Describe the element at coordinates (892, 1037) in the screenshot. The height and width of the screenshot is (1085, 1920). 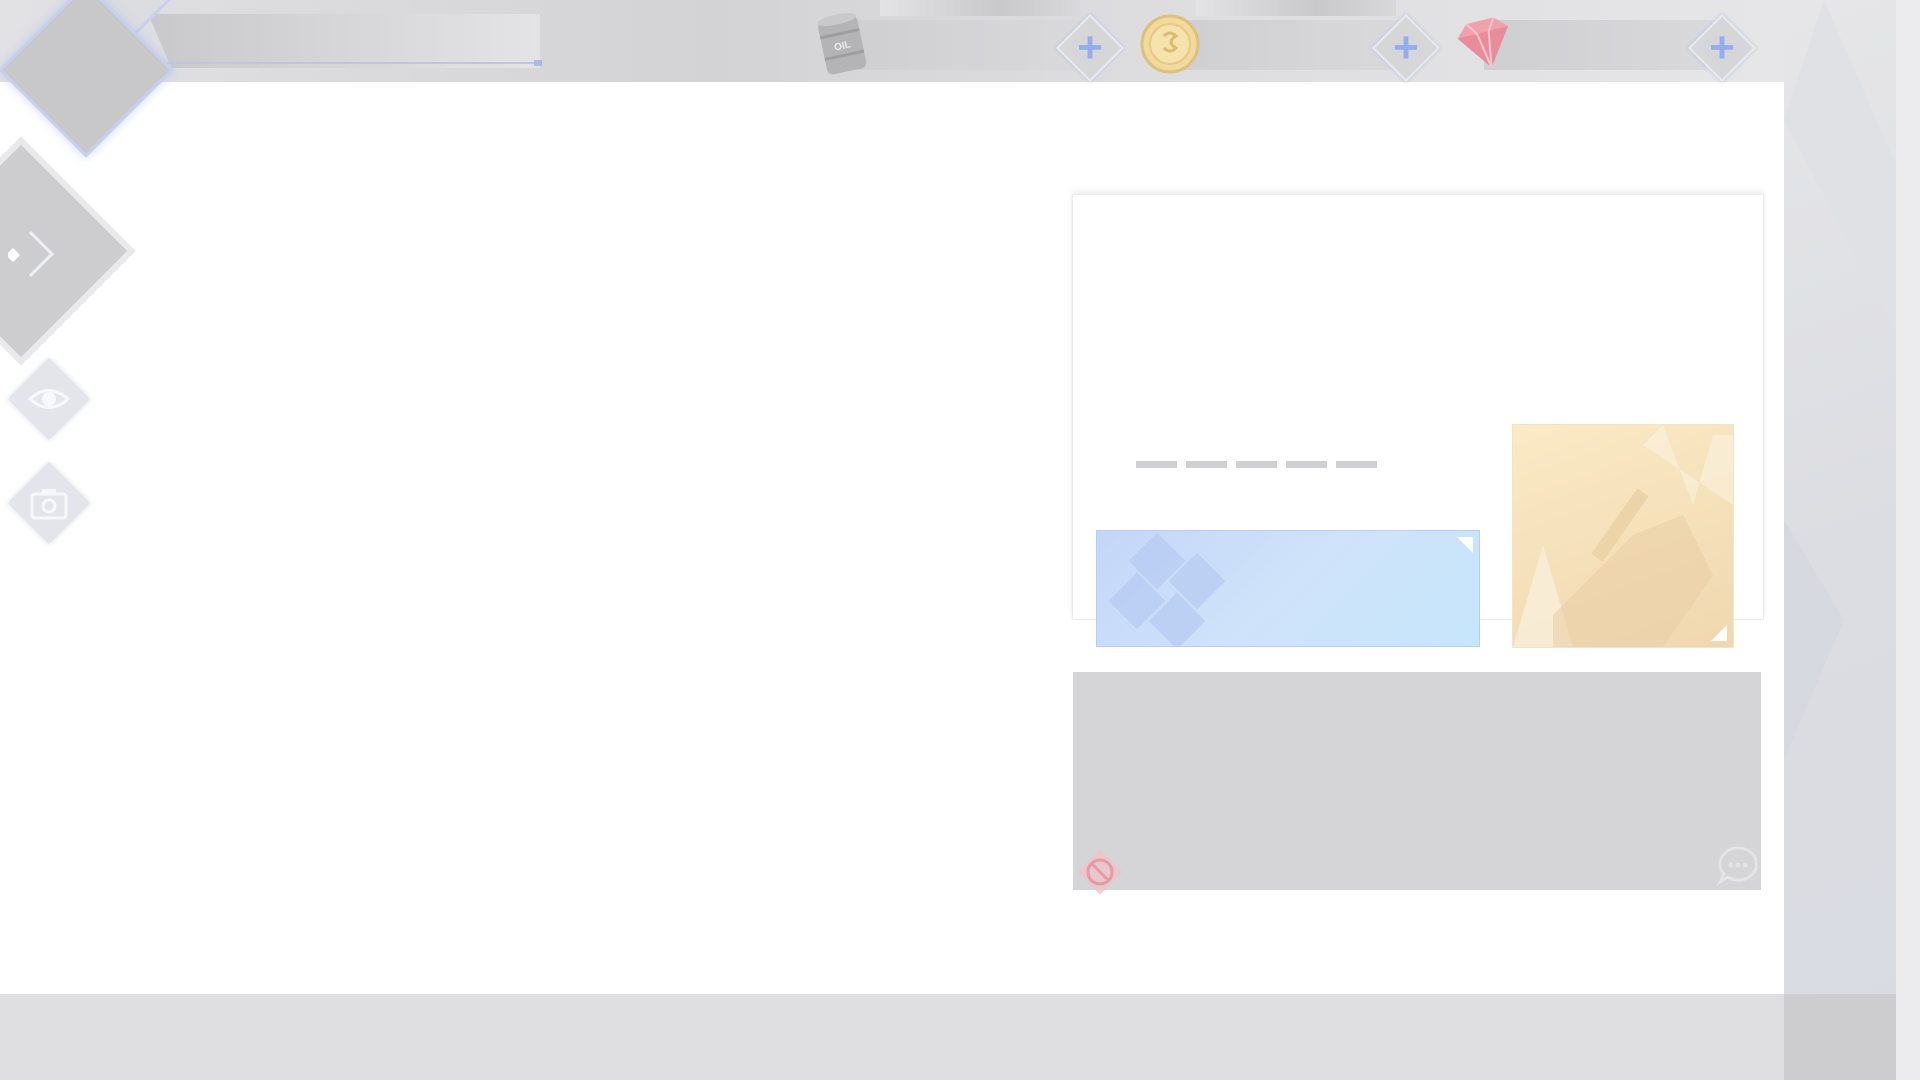
I see `bottom-bar` at that location.